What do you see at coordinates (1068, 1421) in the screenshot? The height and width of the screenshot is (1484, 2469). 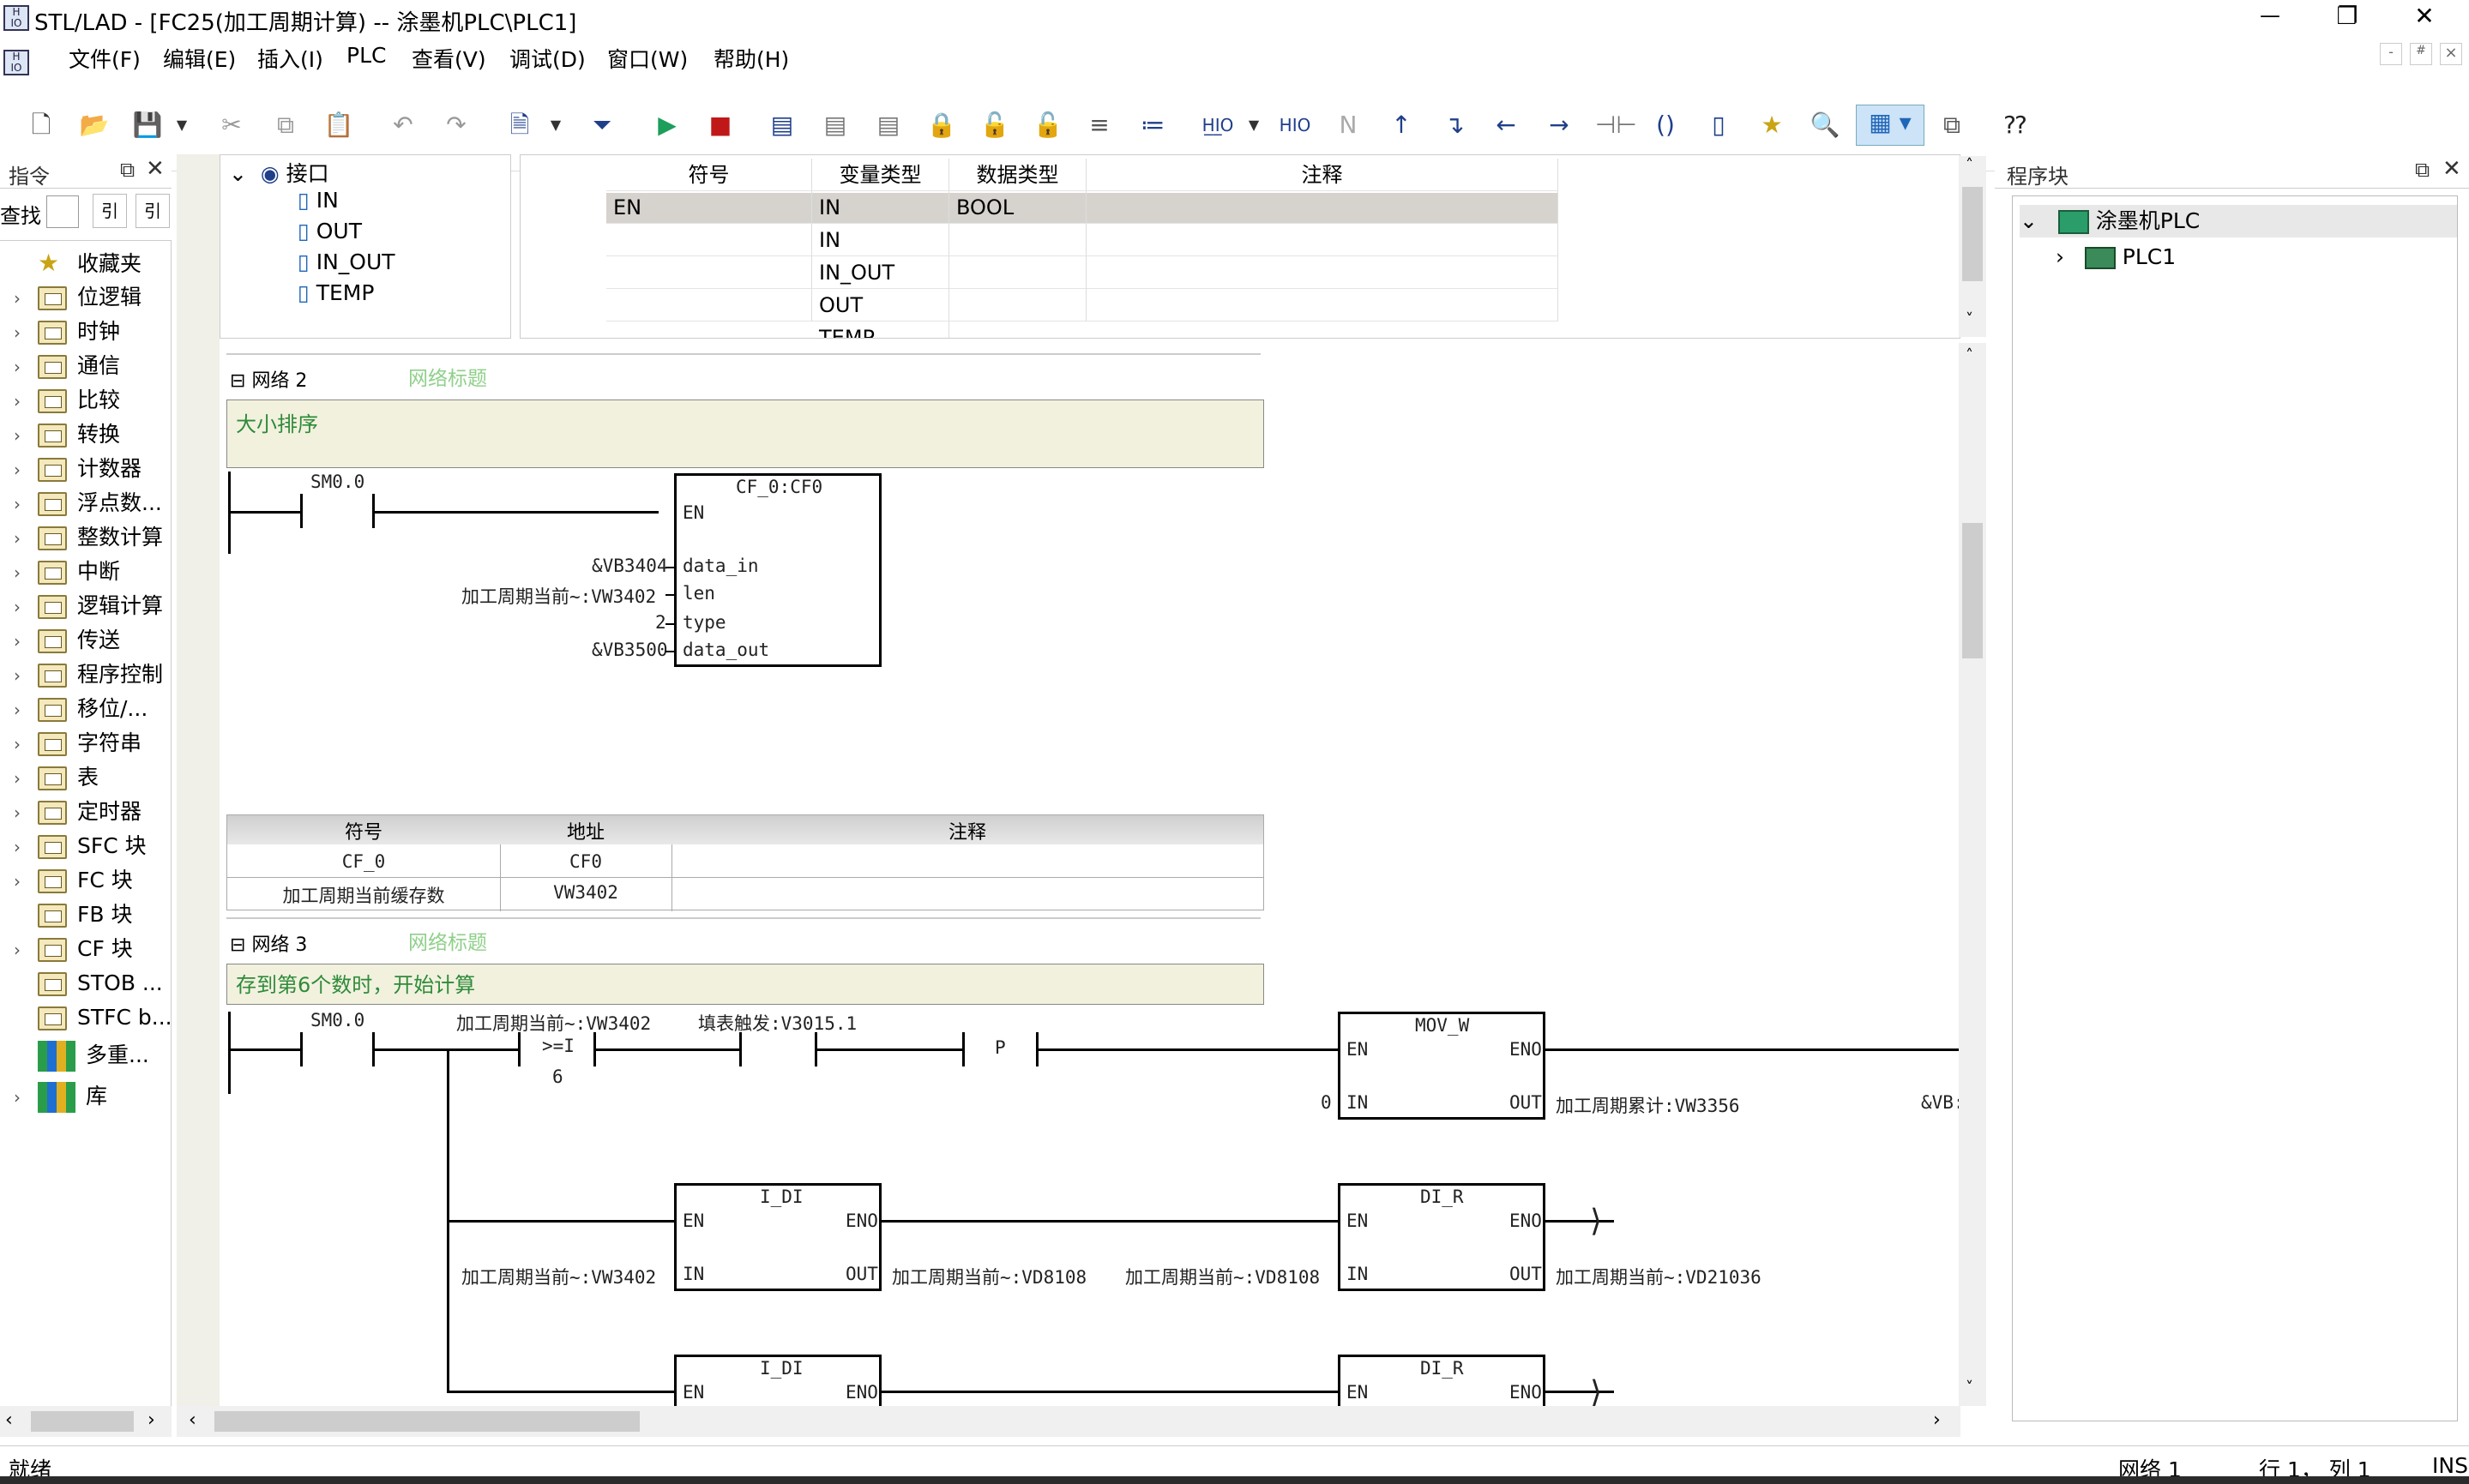 I see `editor-hscroll: ‹ ›` at bounding box center [1068, 1421].